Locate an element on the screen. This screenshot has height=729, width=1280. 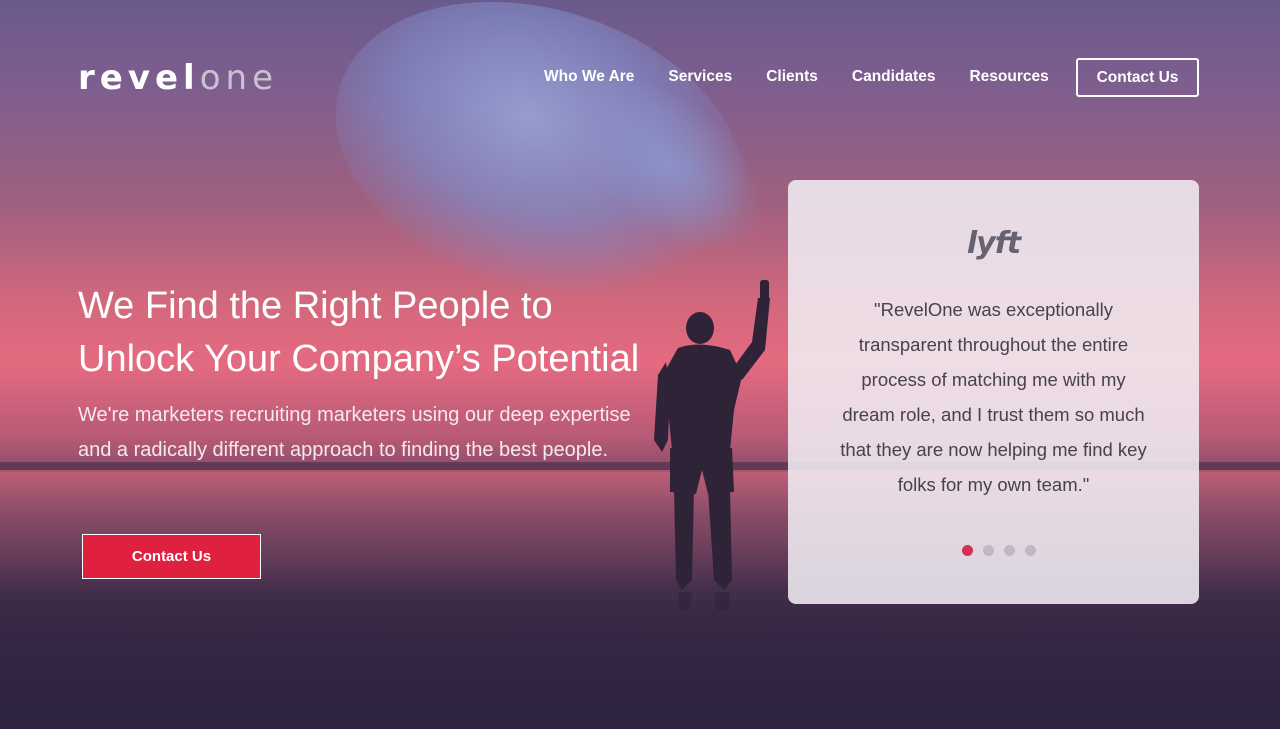
nav-candidates: Candidates is located at coordinates (894, 77).